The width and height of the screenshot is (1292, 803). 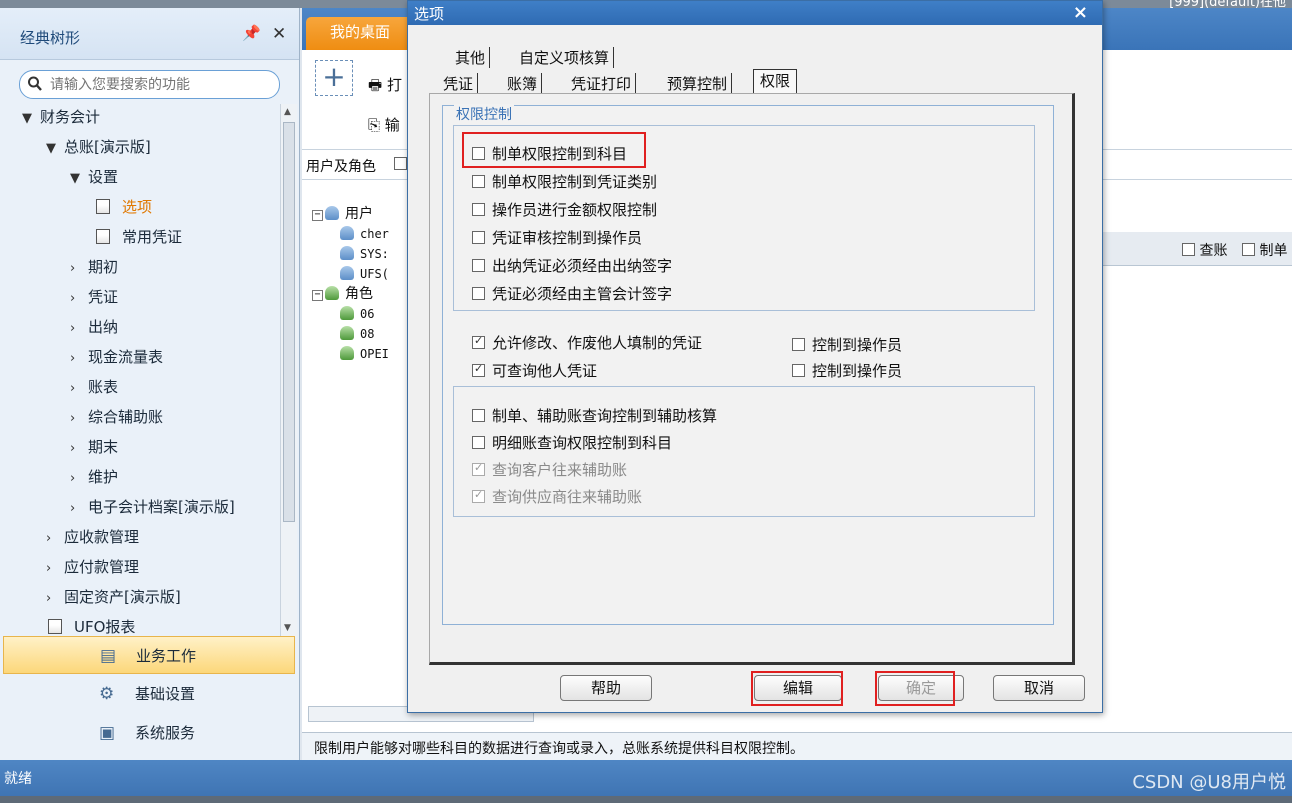 I want to click on highlight-ok-button, so click(x=915, y=688).